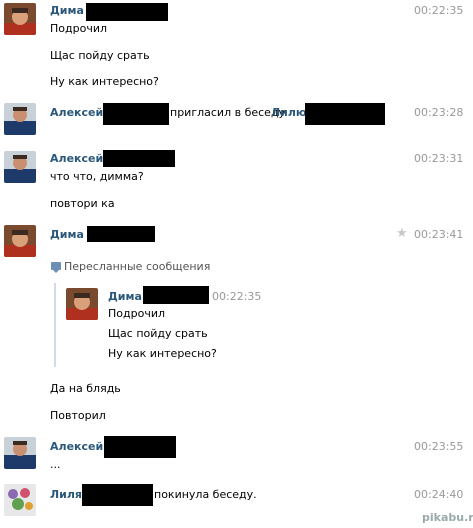 The width and height of the screenshot is (473, 528). I want to click on message-time: 00:23:55, so click(438, 446).